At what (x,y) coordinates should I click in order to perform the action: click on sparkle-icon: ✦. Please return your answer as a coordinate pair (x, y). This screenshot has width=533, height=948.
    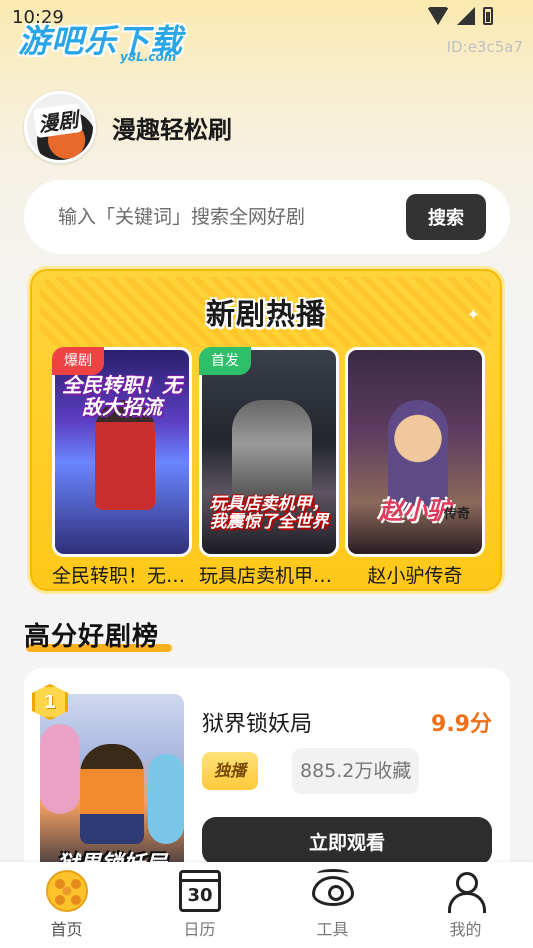
    Looking at the image, I should click on (473, 314).